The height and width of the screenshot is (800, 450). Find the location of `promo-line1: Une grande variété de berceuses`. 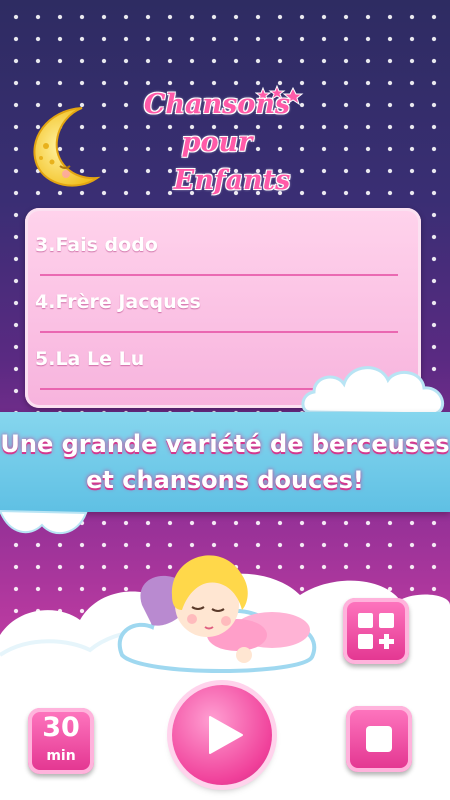

promo-line1: Une grande variété de berceuses is located at coordinates (225, 444).